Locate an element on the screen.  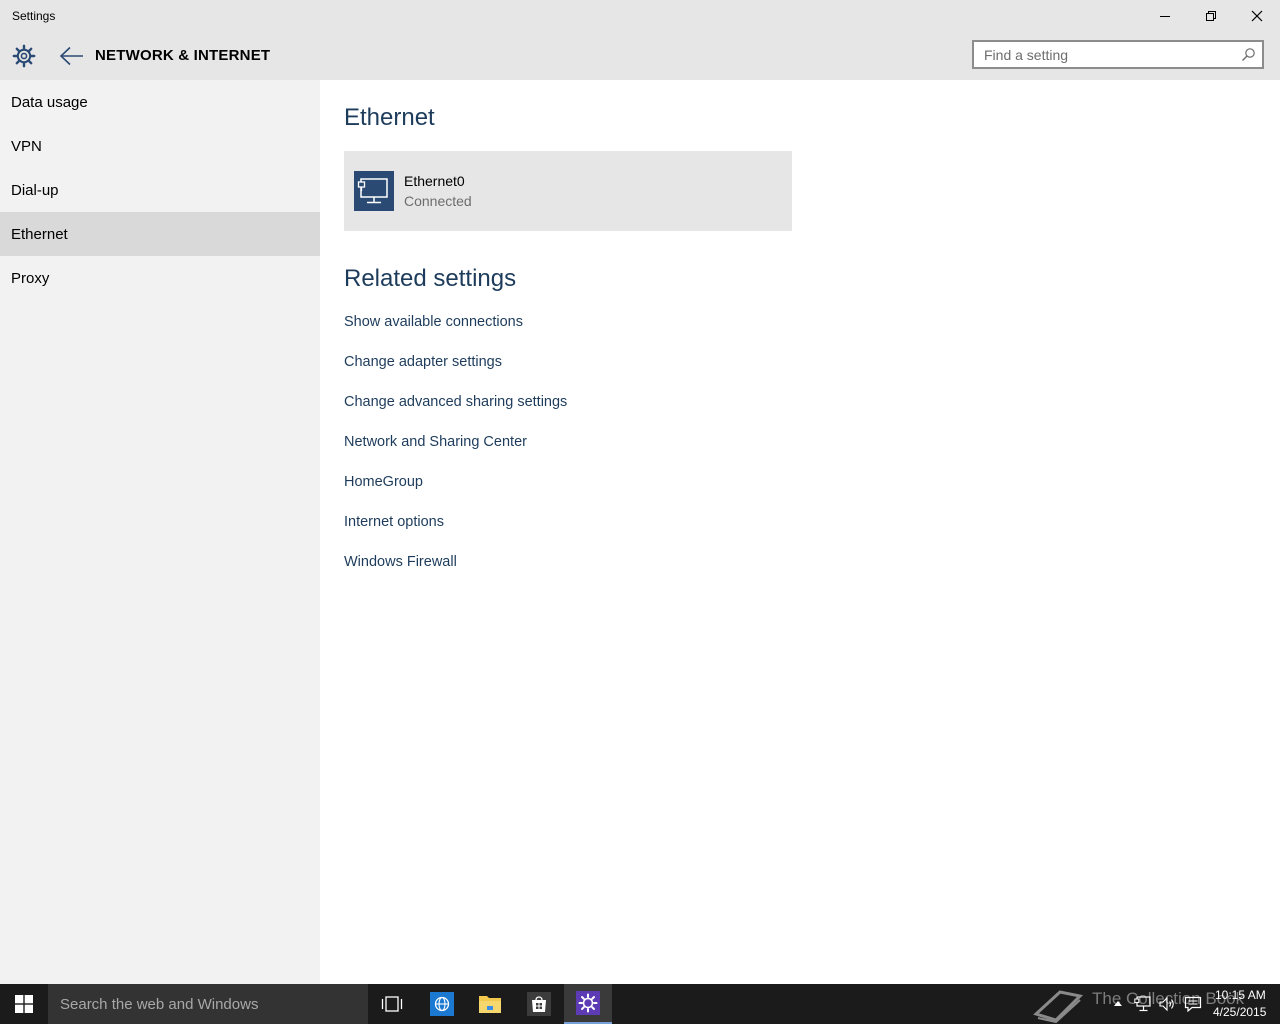
windows-logo-icon is located at coordinates (24, 1004).